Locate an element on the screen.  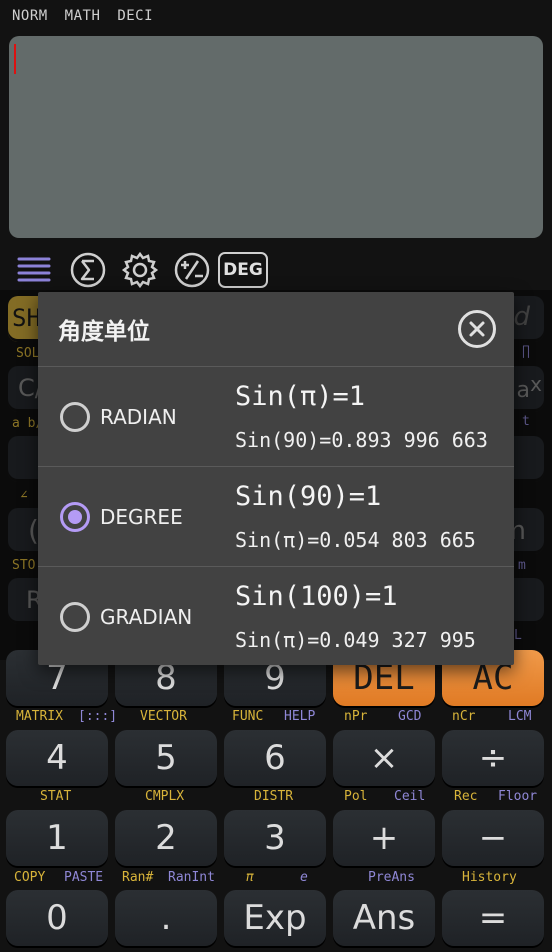
mode-math: MATH is located at coordinates (82, 16).